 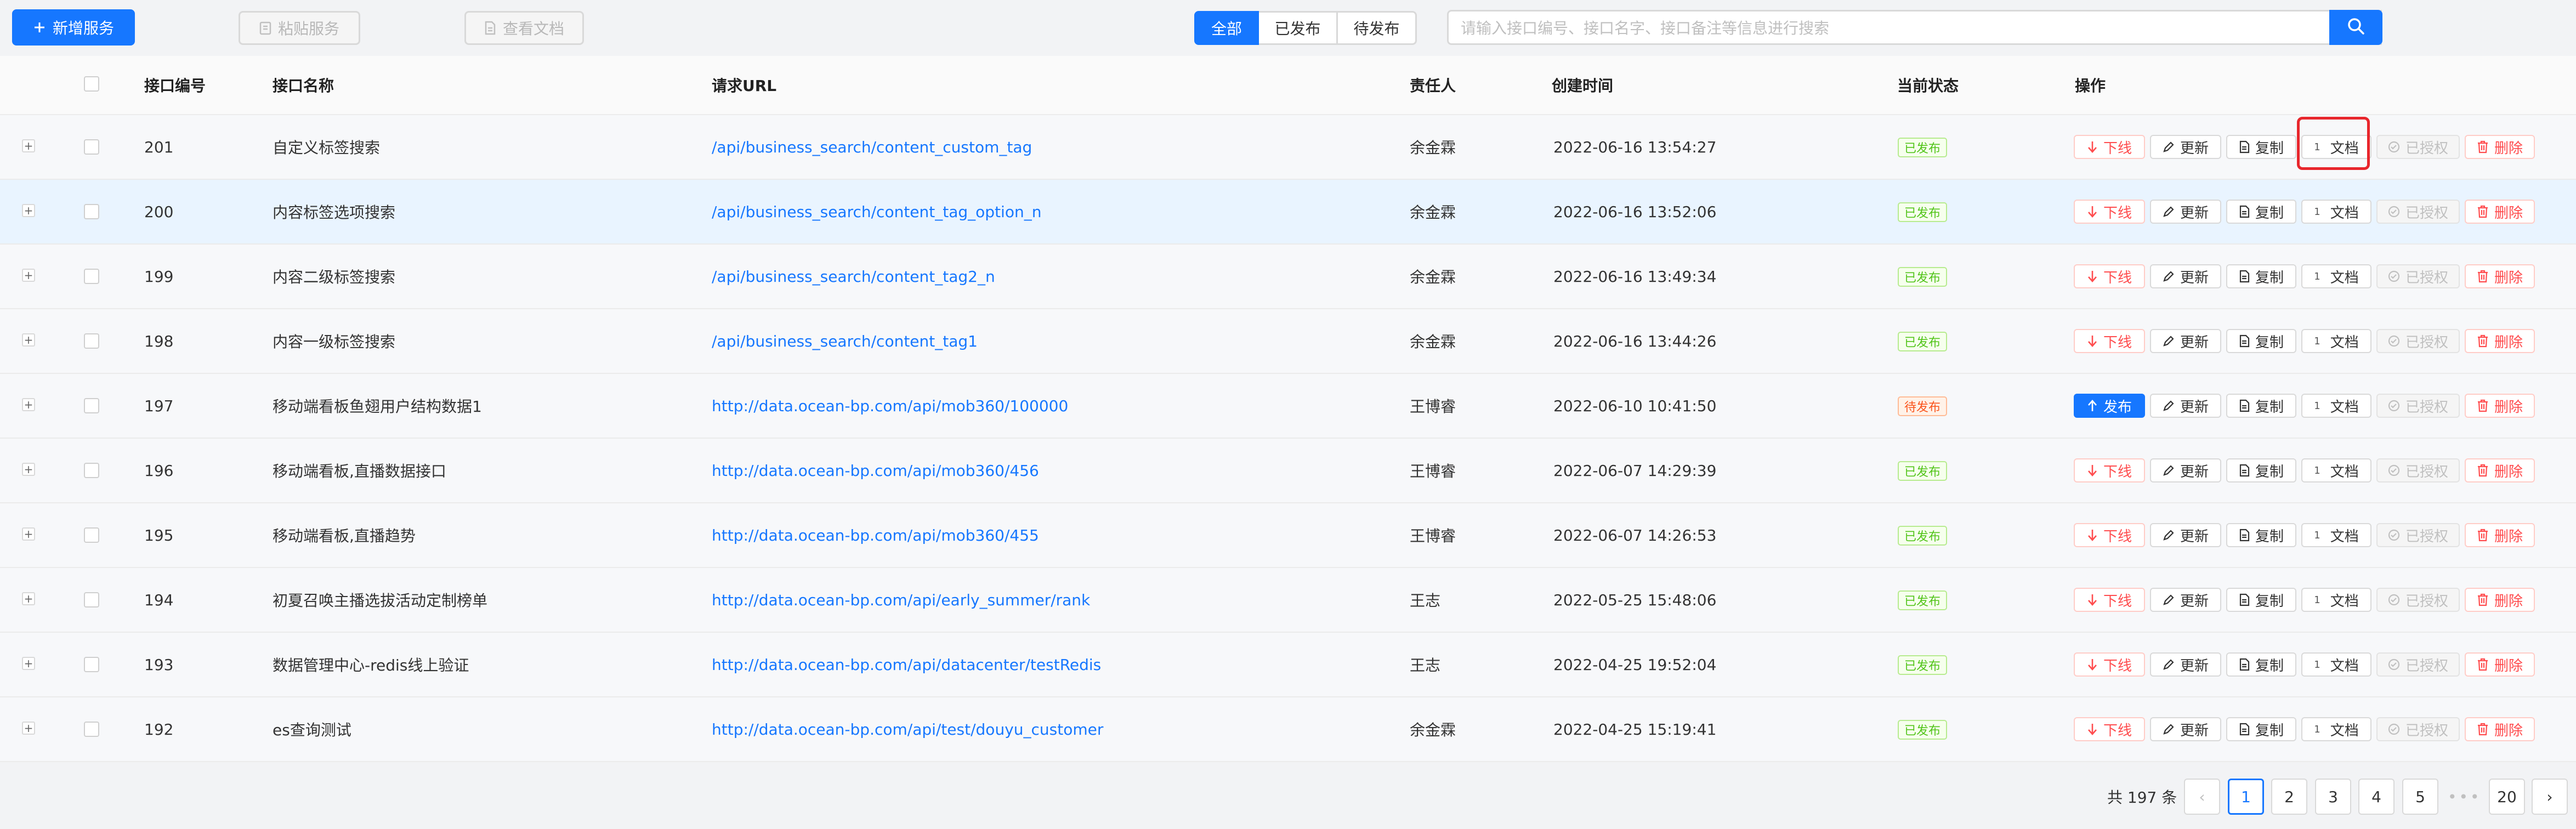 What do you see at coordinates (875, 470) in the screenshot?
I see `cell-url-link: http://data.ocean-bp.com/api/mob360/456` at bounding box center [875, 470].